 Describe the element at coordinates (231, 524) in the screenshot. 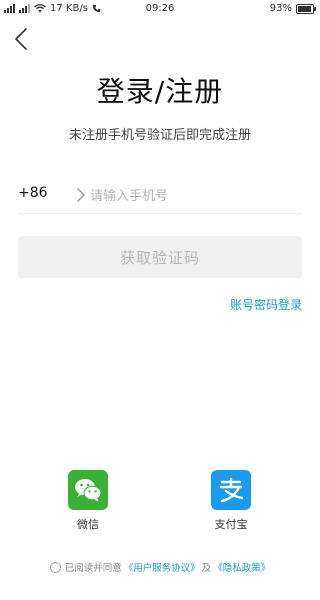

I see `alipay-label: 支付宝` at that location.